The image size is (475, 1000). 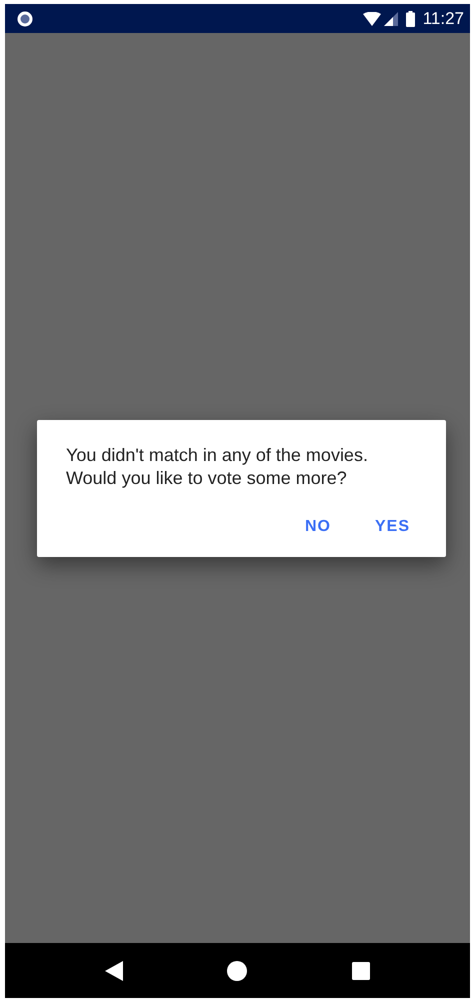 What do you see at coordinates (237, 970) in the screenshot?
I see `home-icon` at bounding box center [237, 970].